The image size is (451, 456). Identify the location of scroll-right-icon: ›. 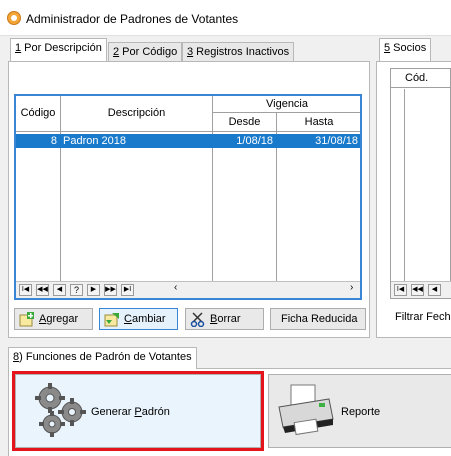
(351, 287).